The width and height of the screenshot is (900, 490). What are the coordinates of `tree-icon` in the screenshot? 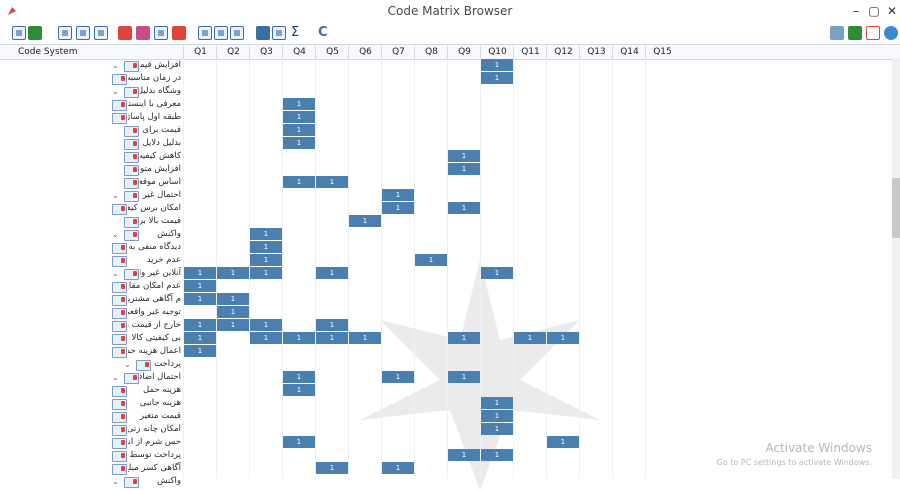 It's located at (19, 33).